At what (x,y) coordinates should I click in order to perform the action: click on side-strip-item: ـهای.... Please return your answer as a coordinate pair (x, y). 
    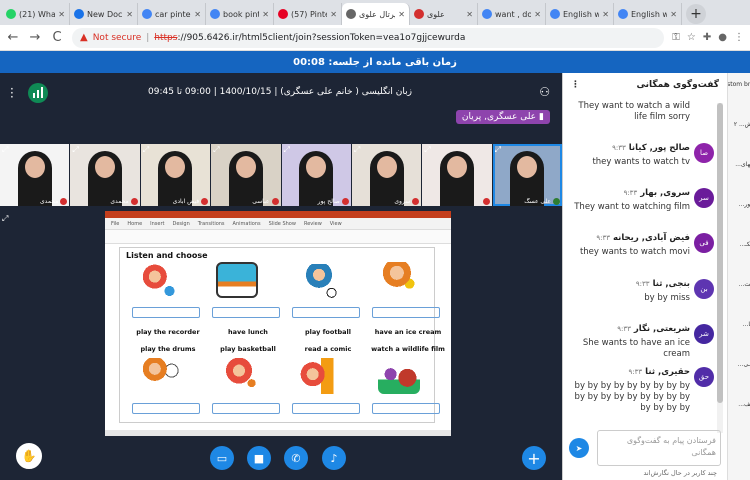
    Looking at the image, I should click on (740, 164).